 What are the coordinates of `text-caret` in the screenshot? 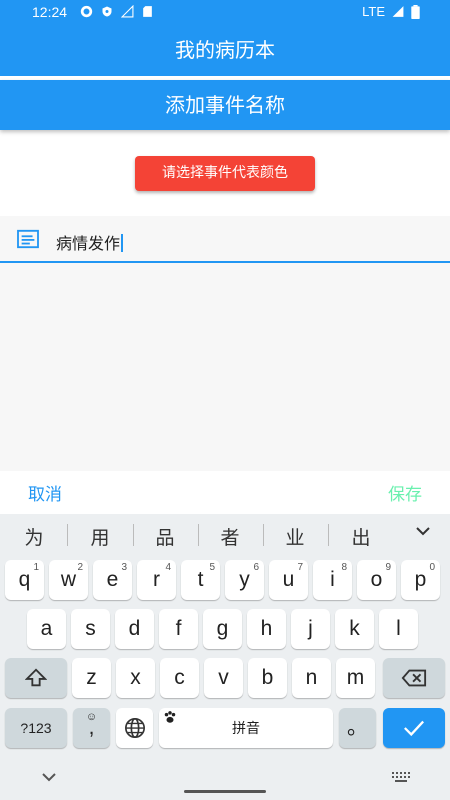 It's located at (122, 243).